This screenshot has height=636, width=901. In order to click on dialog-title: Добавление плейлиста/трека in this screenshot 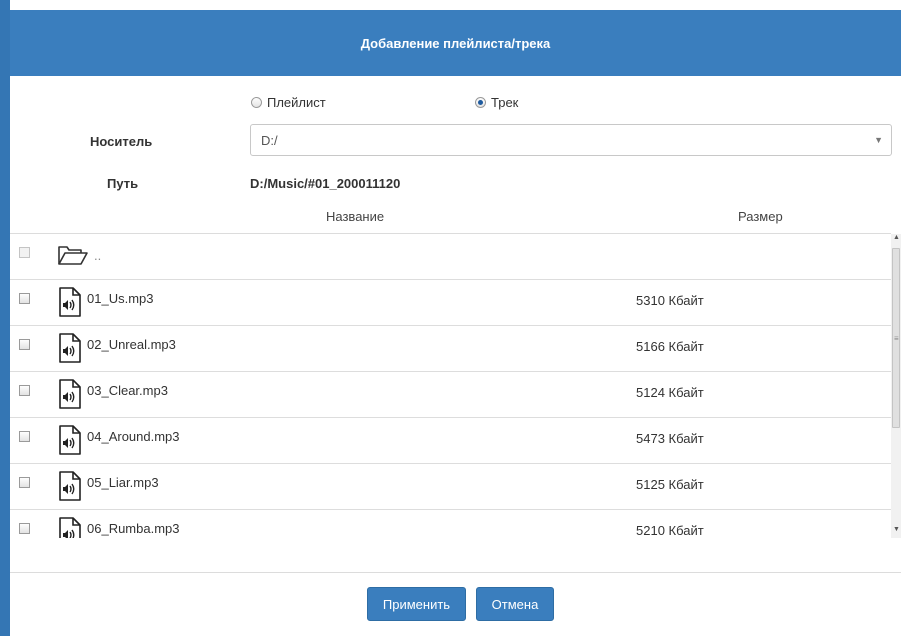, I will do `click(455, 43)`.